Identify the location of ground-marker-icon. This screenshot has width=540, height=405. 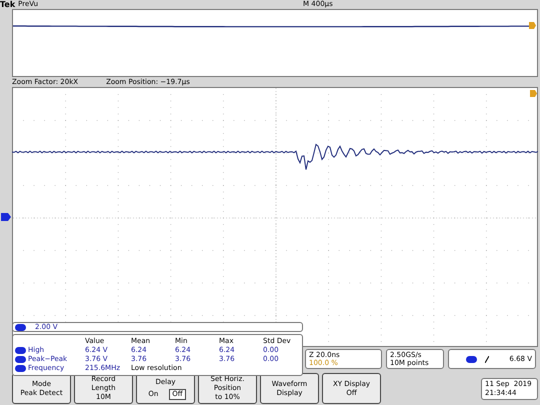
(6, 217).